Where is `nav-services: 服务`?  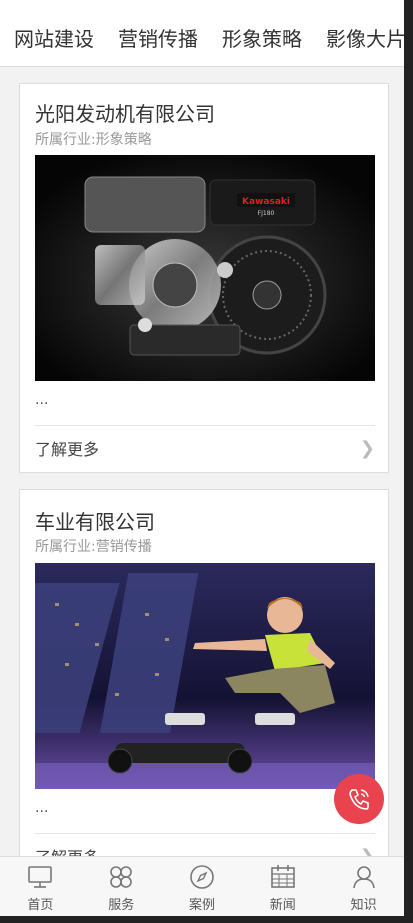 nav-services: 服务 is located at coordinates (121, 886).